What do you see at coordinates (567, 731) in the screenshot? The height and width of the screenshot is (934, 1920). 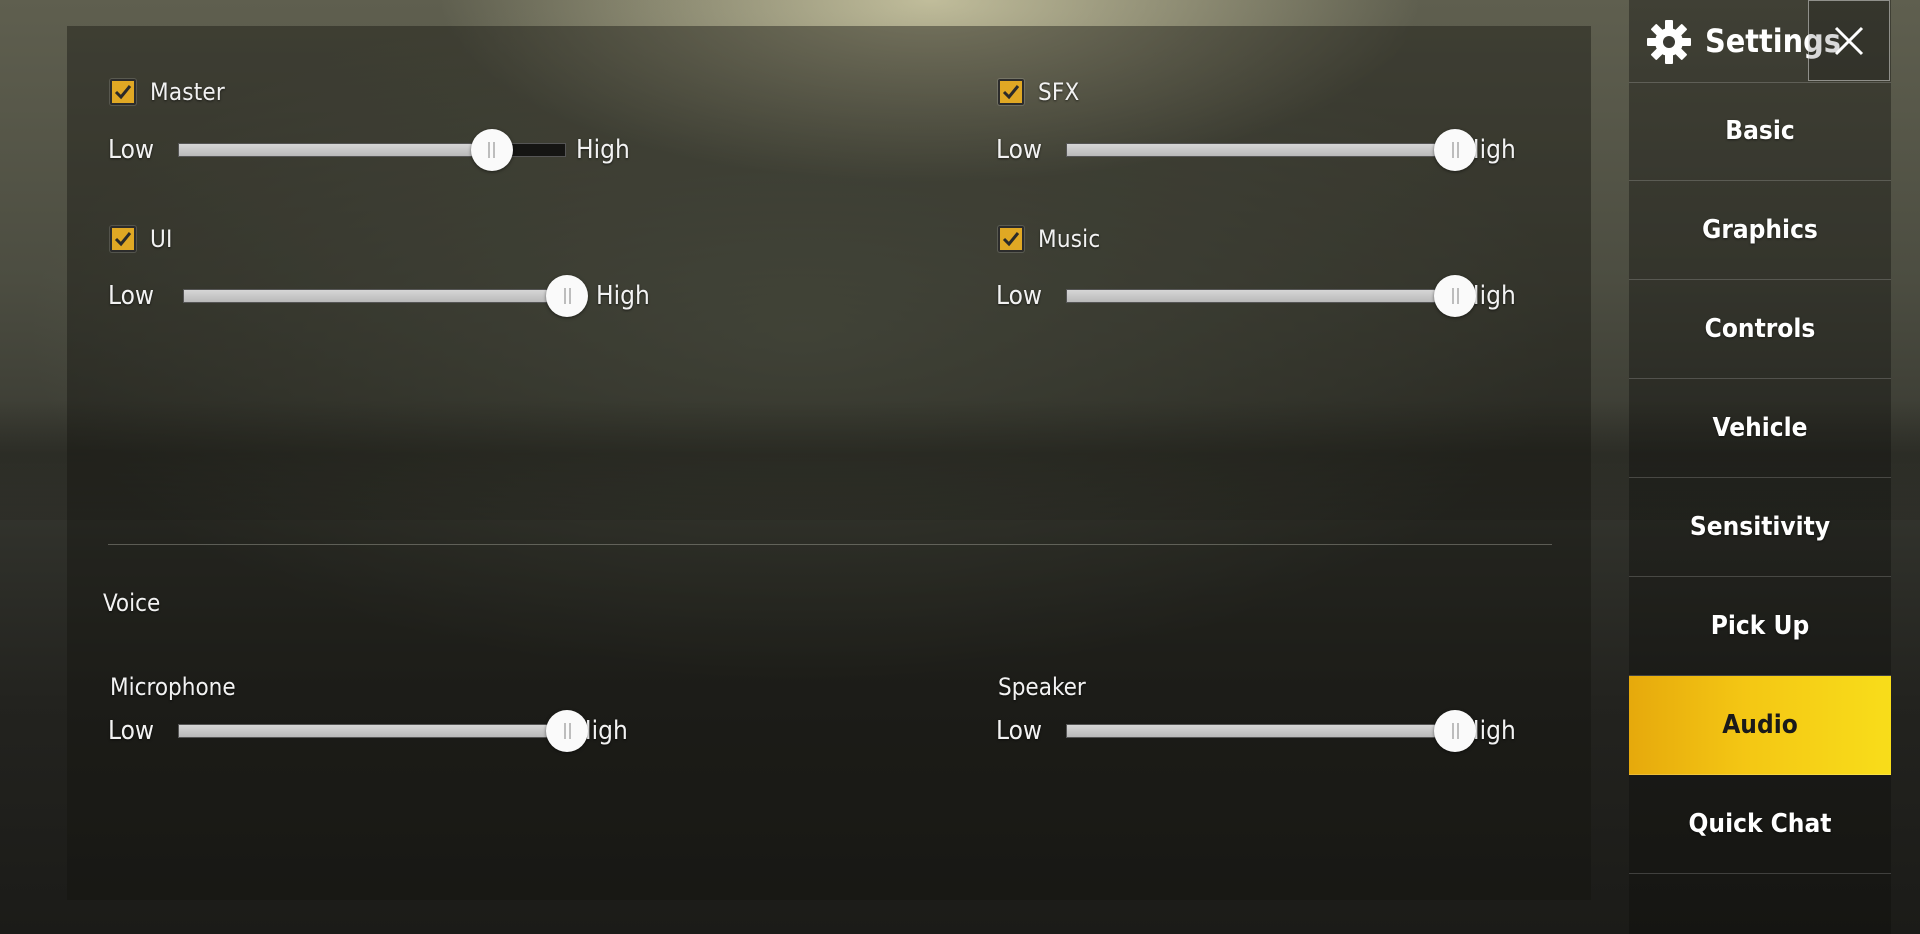 I see `microphone-slider-thumb` at bounding box center [567, 731].